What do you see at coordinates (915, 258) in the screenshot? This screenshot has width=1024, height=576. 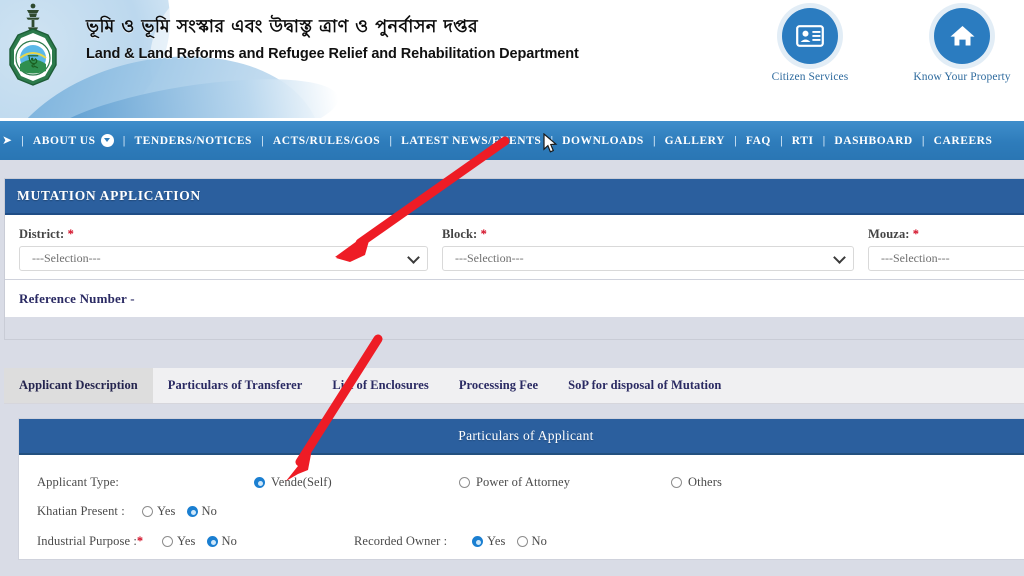 I see `mouza-select-value: ---Selection---` at bounding box center [915, 258].